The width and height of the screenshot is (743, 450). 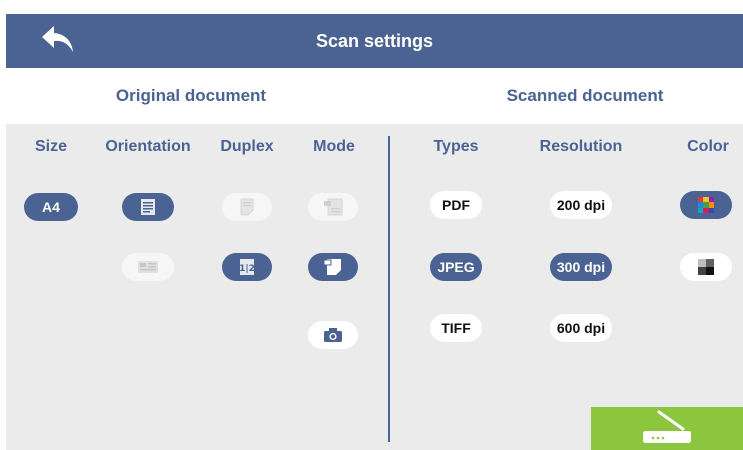 I want to click on resolution-option-600: 600 dpi, so click(x=581, y=328).